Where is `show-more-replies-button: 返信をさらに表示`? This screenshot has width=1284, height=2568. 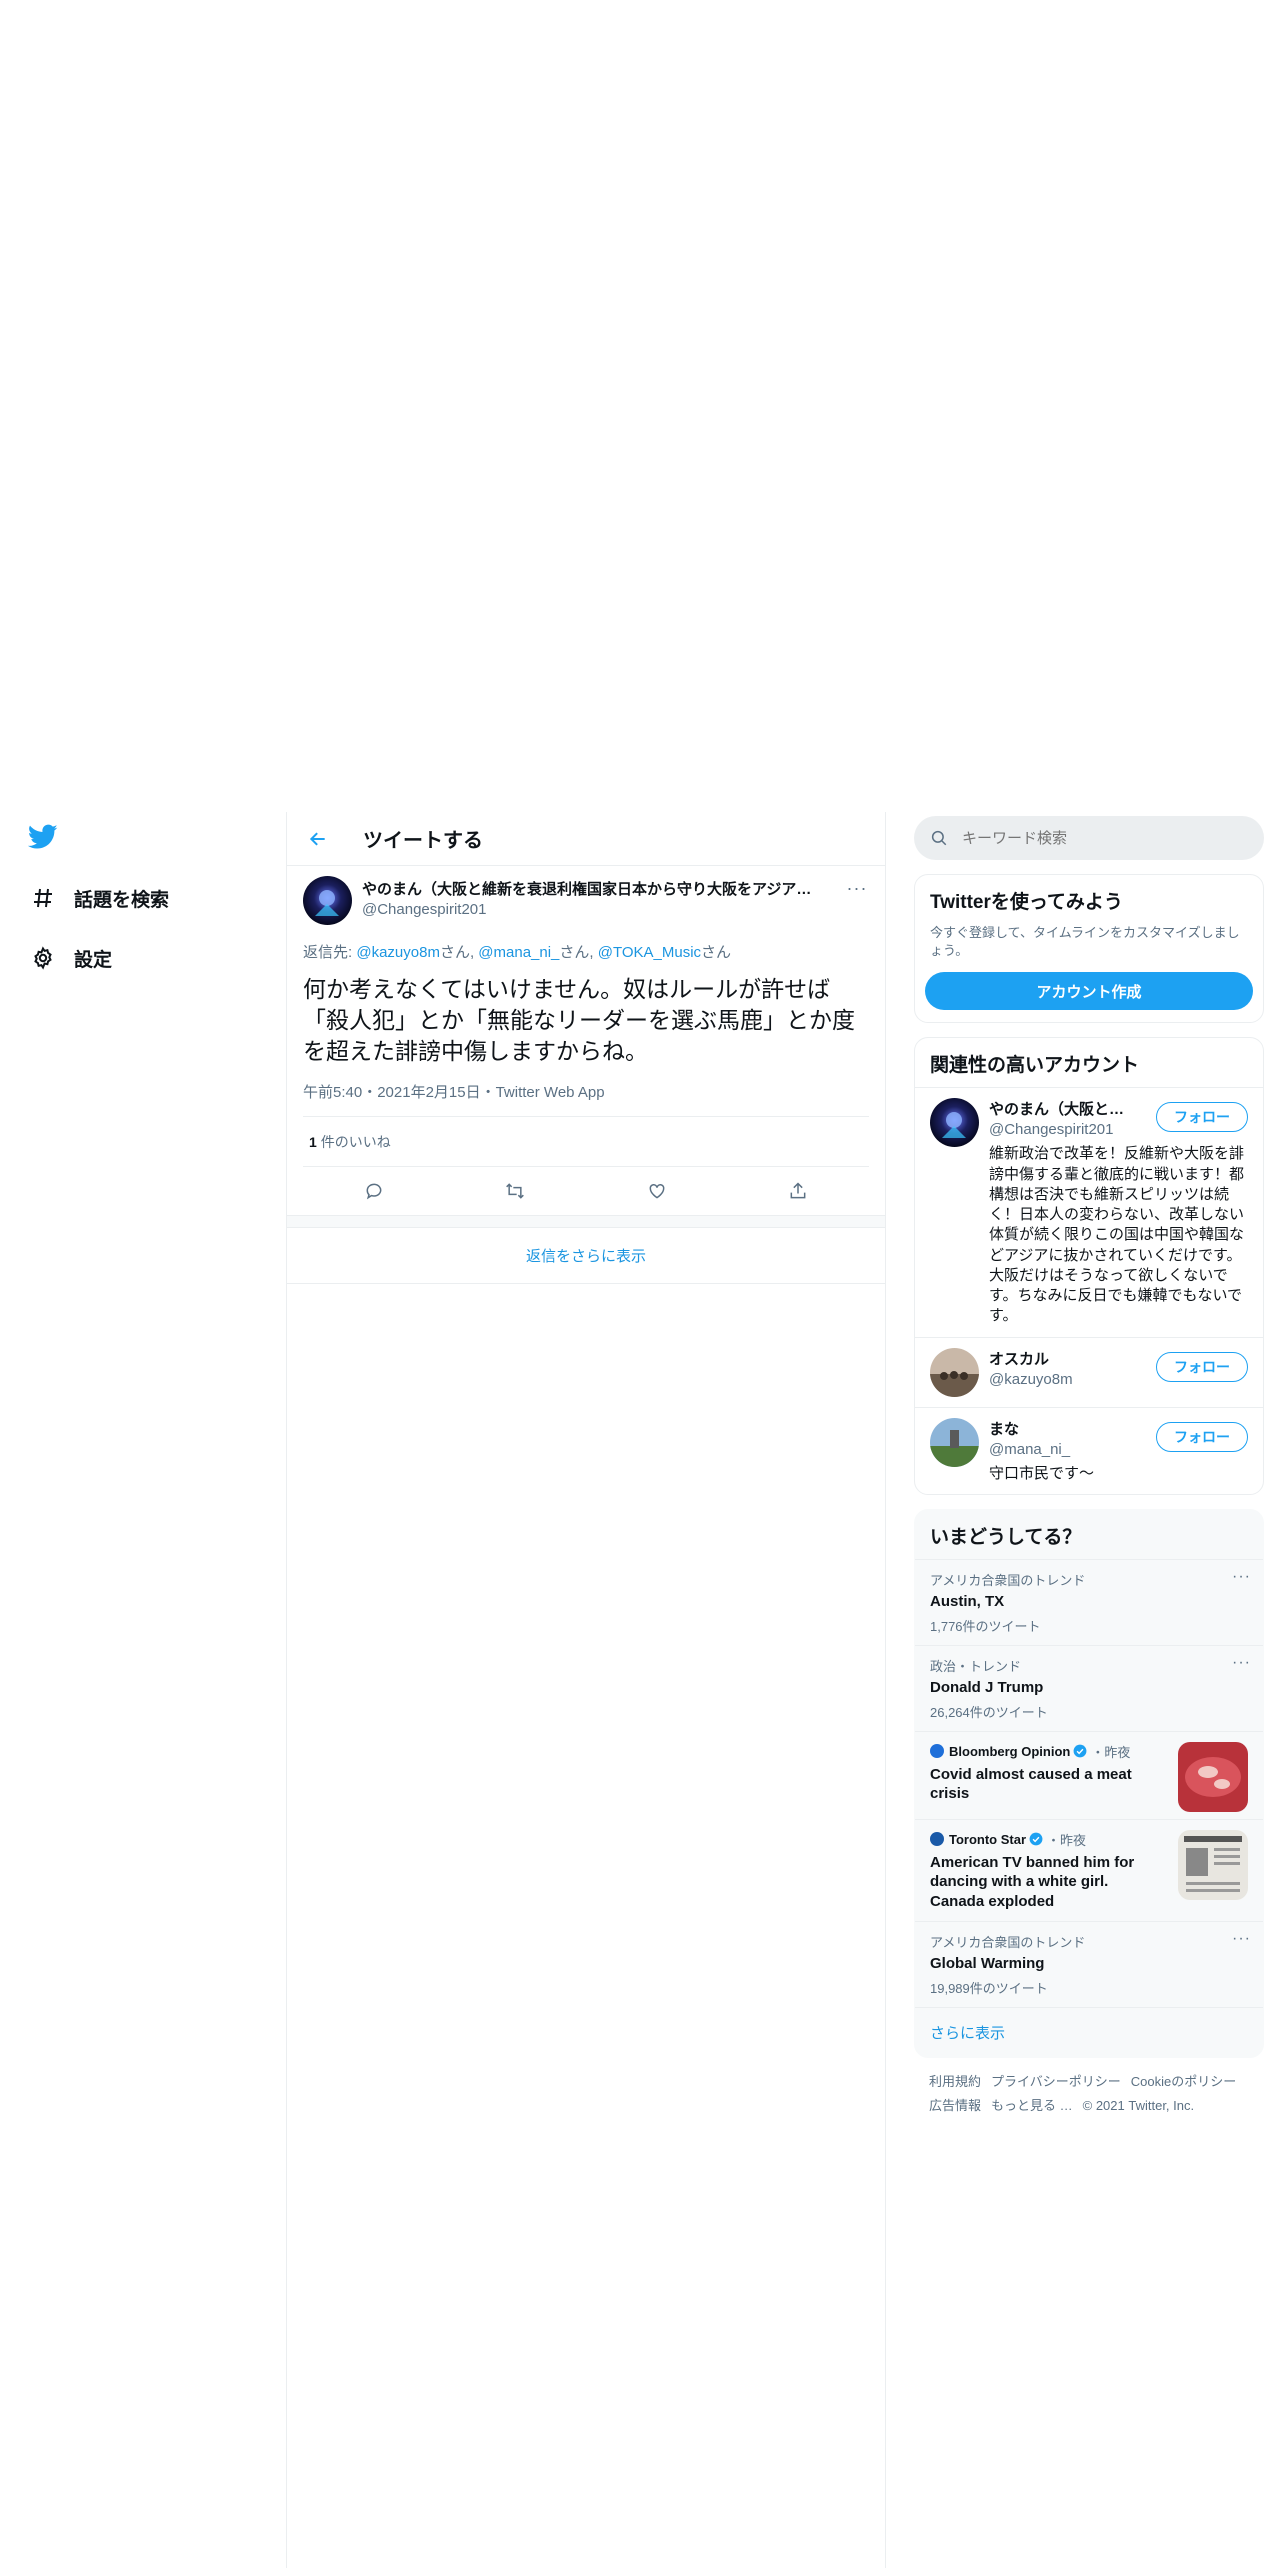
show-more-replies-button: 返信をさらに表示 is located at coordinates (586, 1256).